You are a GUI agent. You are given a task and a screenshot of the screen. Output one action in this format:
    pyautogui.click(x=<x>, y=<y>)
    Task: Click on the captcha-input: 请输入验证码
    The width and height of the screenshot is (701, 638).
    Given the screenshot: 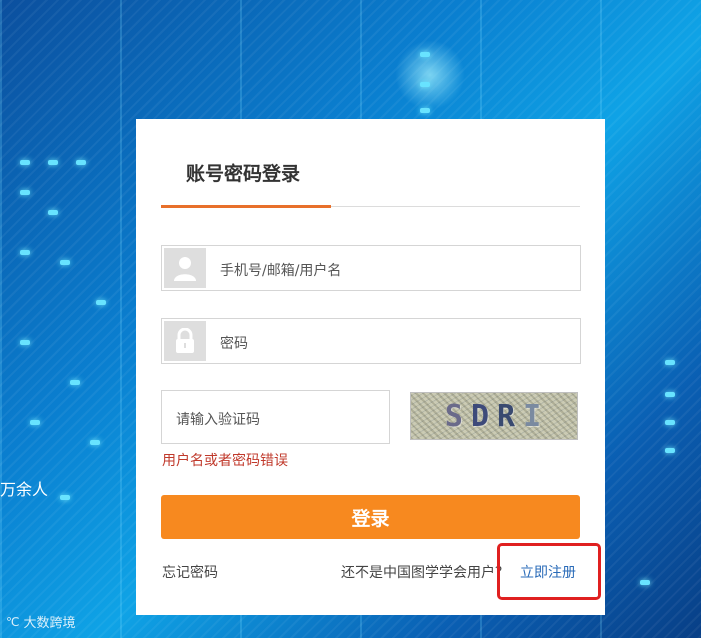 What is the action you would take?
    pyautogui.click(x=275, y=417)
    